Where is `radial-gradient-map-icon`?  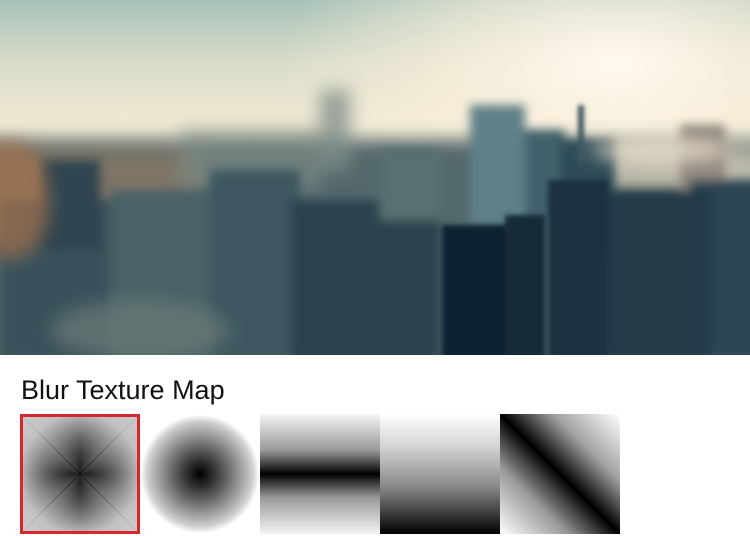 radial-gradient-map-icon is located at coordinates (200, 474).